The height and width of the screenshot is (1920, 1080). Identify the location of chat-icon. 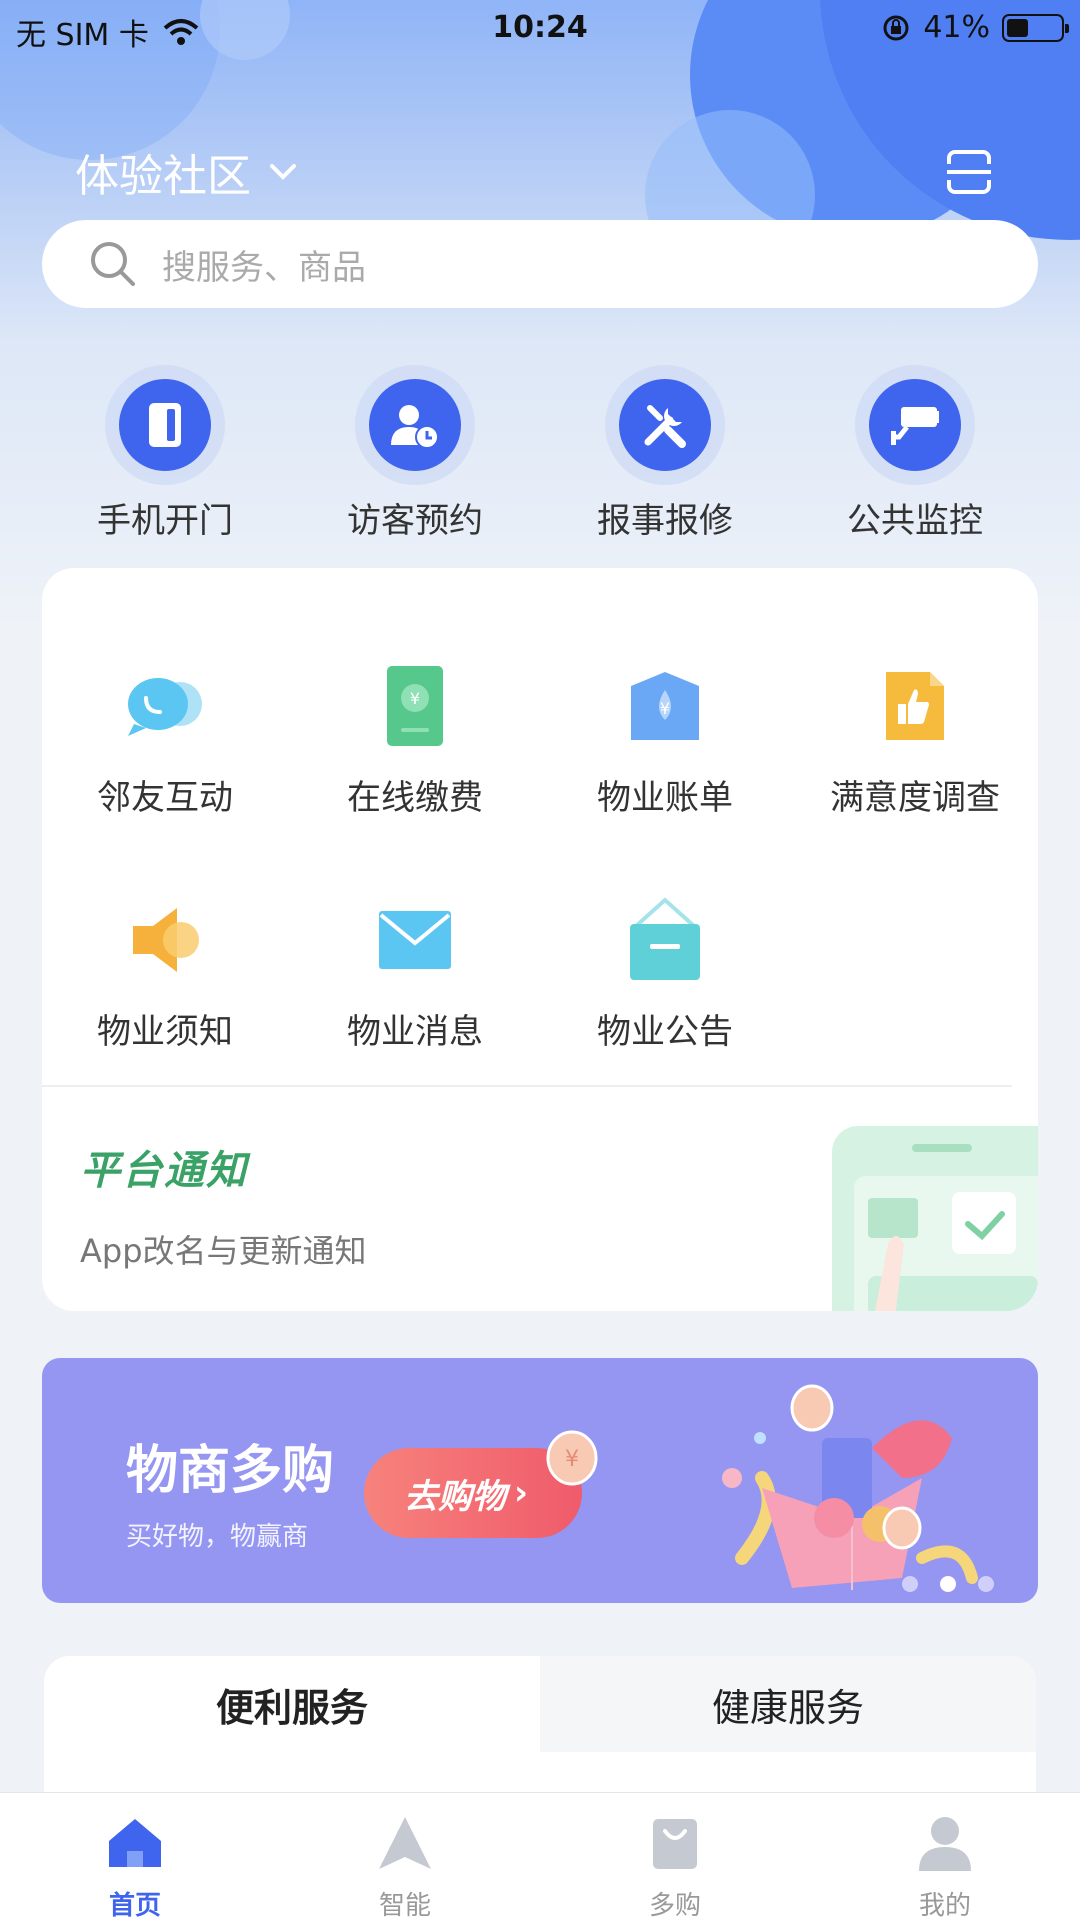
(165, 707).